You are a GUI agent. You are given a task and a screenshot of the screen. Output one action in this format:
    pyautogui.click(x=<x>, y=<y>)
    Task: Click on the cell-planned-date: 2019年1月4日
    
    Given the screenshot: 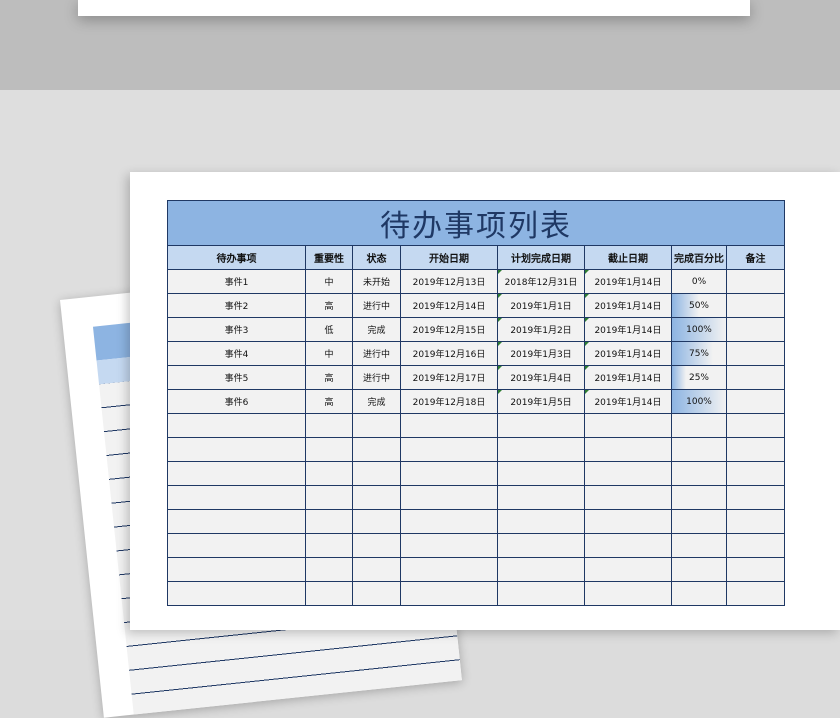 What is the action you would take?
    pyautogui.click(x=541, y=377)
    